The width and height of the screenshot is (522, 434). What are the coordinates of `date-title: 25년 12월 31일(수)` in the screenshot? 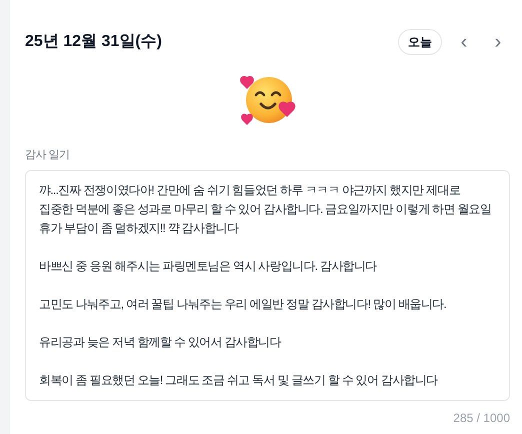 It's located at (94, 42).